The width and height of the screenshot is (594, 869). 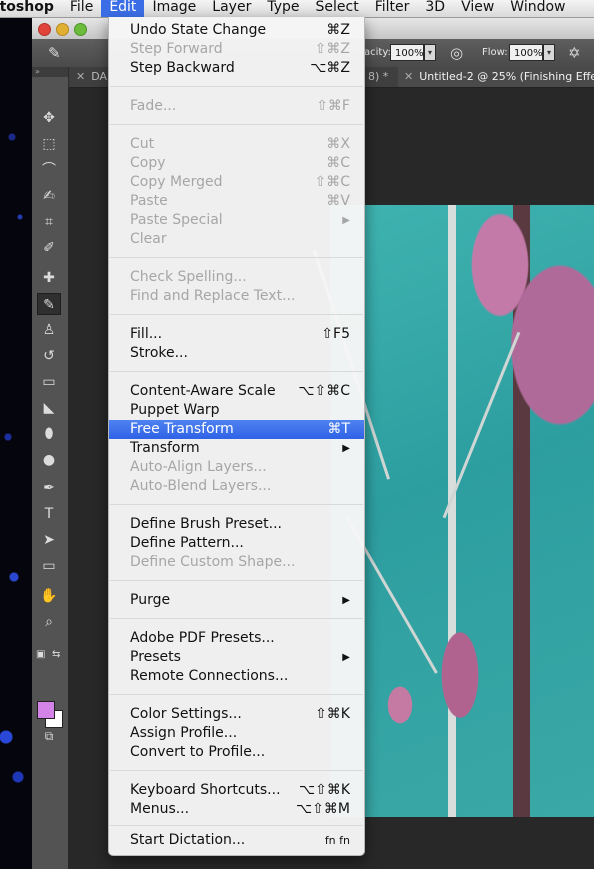 What do you see at coordinates (56, 654) in the screenshot?
I see `swap-colors-icon: ⇆` at bounding box center [56, 654].